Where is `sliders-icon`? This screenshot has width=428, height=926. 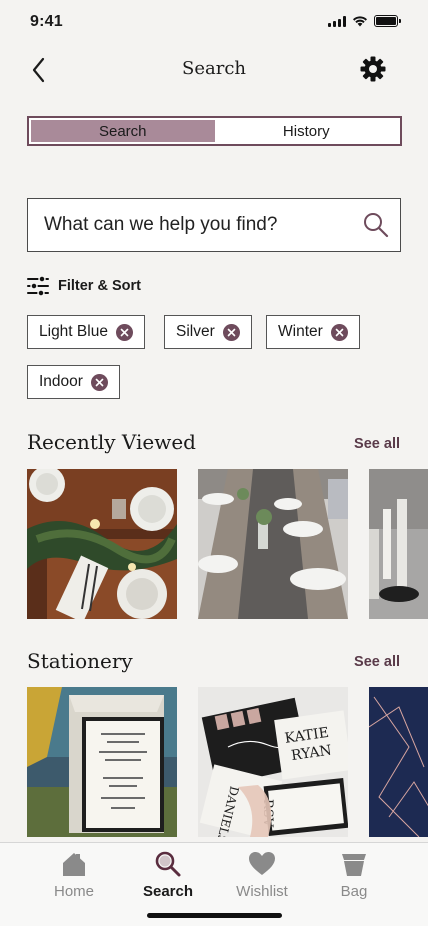 sliders-icon is located at coordinates (38, 286).